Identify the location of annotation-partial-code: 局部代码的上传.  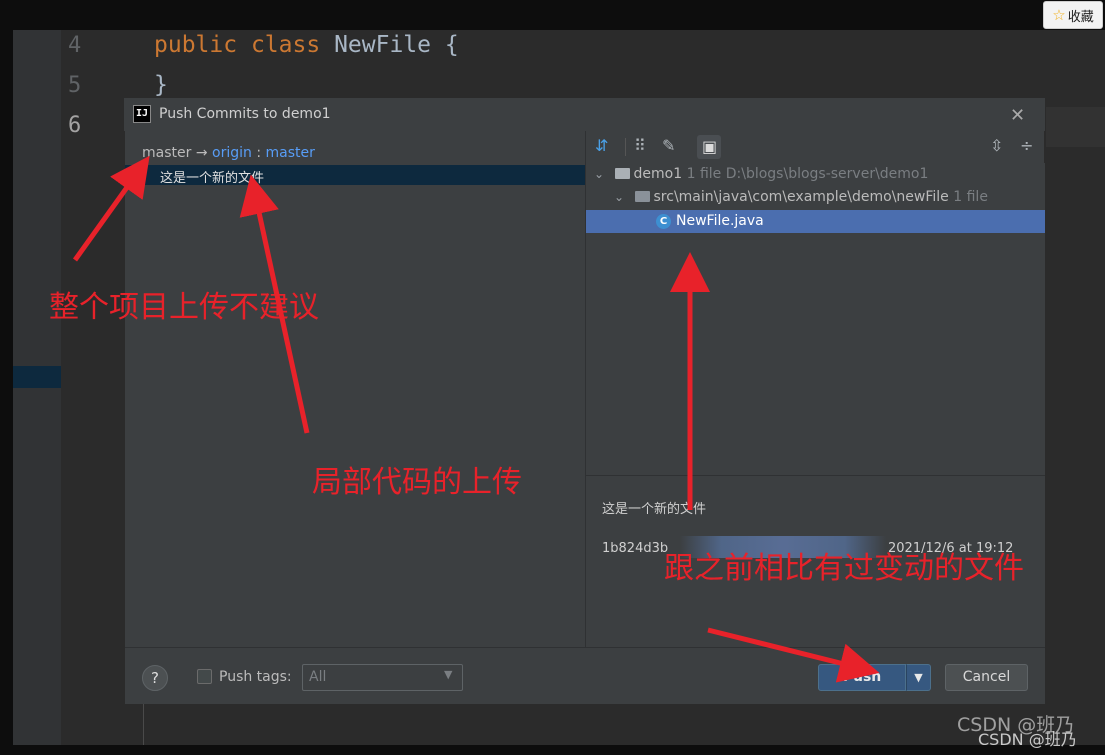
(417, 482).